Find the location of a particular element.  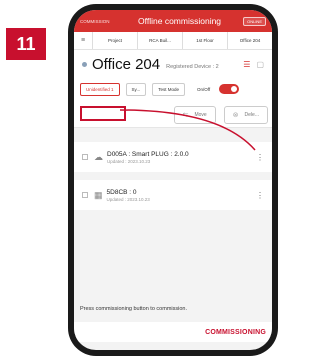

move-label: Move is located at coordinates (200, 114).